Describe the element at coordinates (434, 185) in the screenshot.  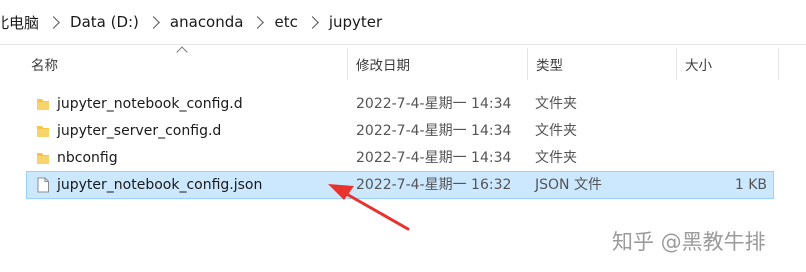
I see `file-date: 2022-7-4-星期一 16:32` at that location.